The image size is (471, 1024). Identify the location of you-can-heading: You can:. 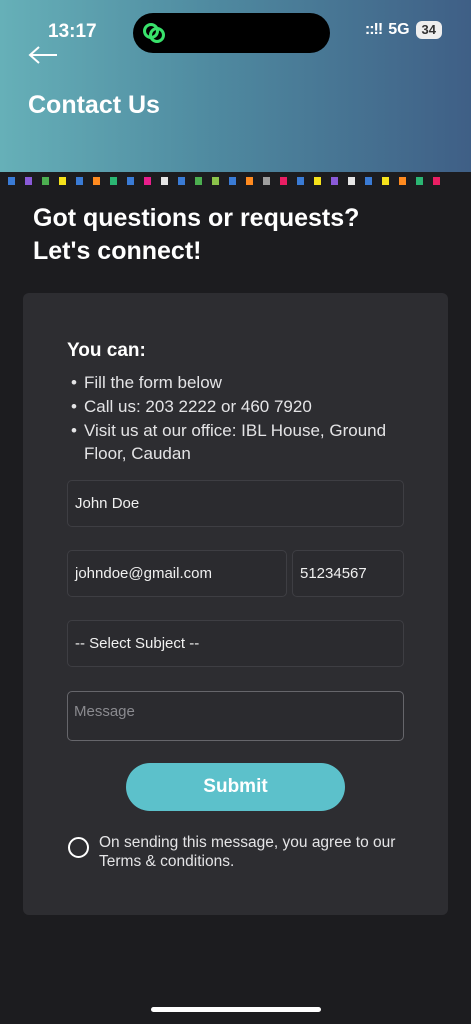
(106, 350).